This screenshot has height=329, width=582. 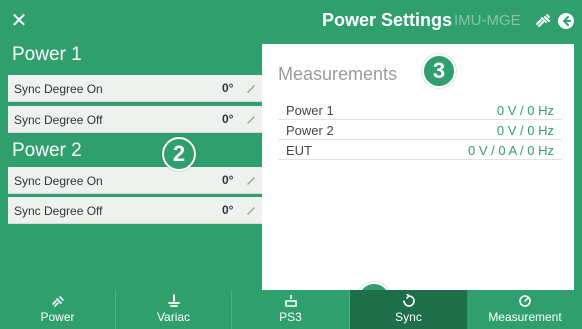 I want to click on variac-icon, so click(x=173, y=300).